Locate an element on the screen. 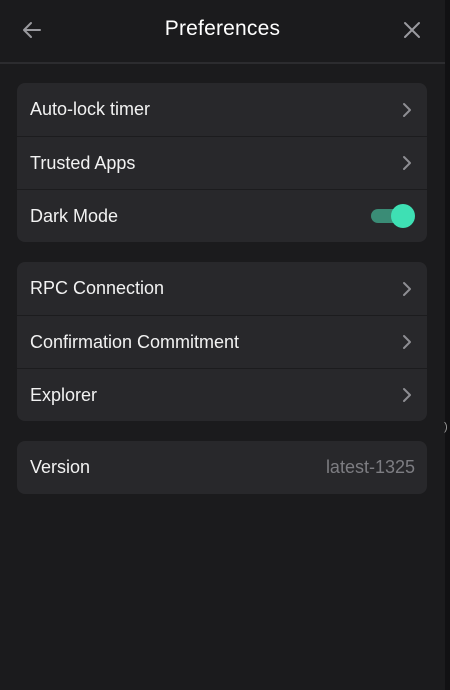 Image resolution: width=450 pixels, height=690 pixels. toggle-knob is located at coordinates (403, 216).